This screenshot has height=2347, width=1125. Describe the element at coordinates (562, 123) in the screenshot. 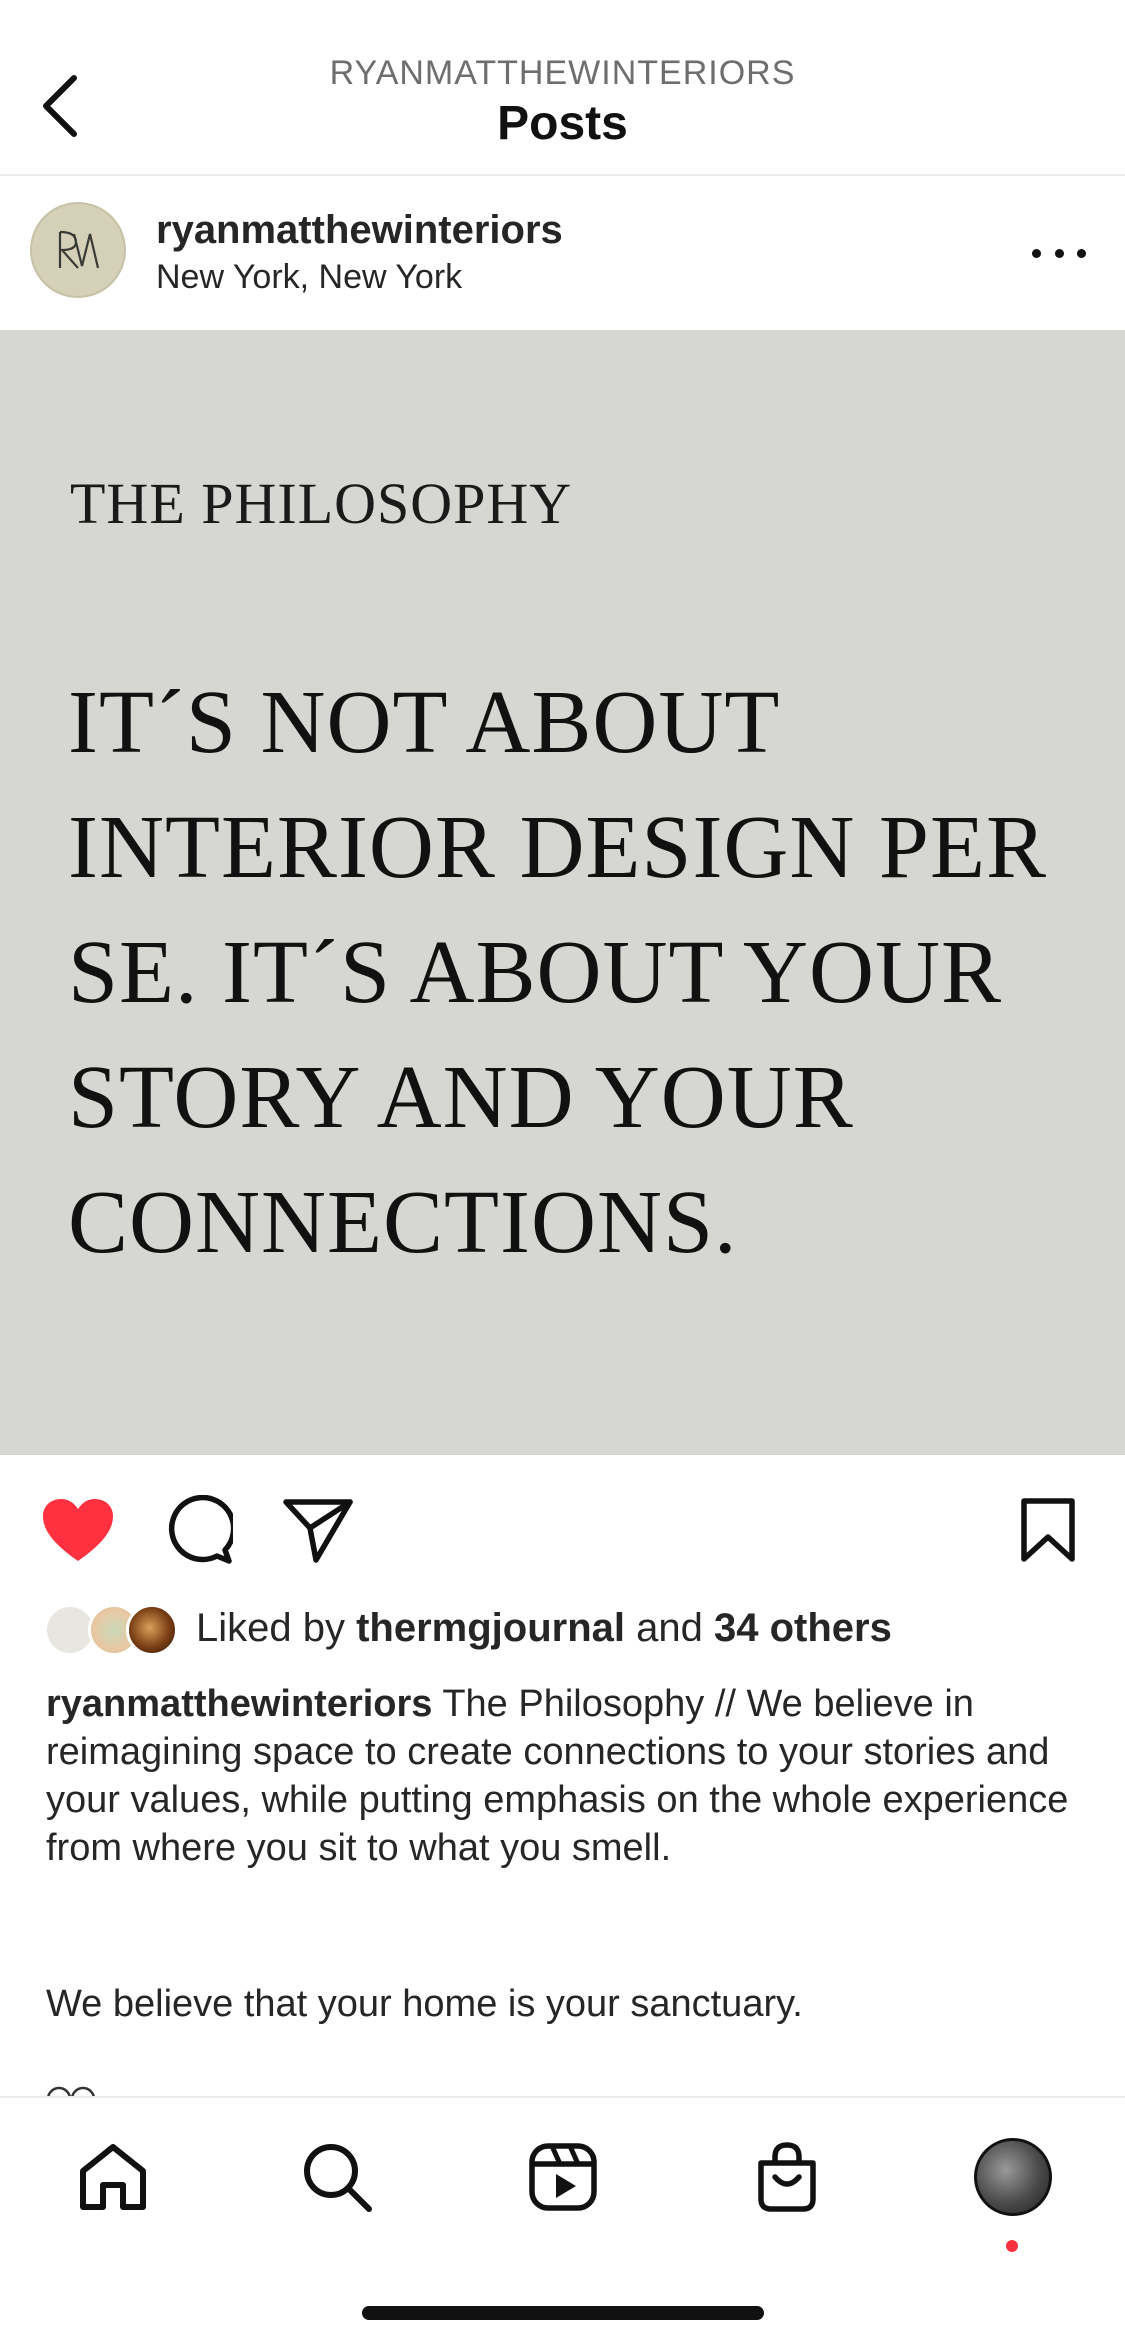

I see `page-title: Posts` at that location.